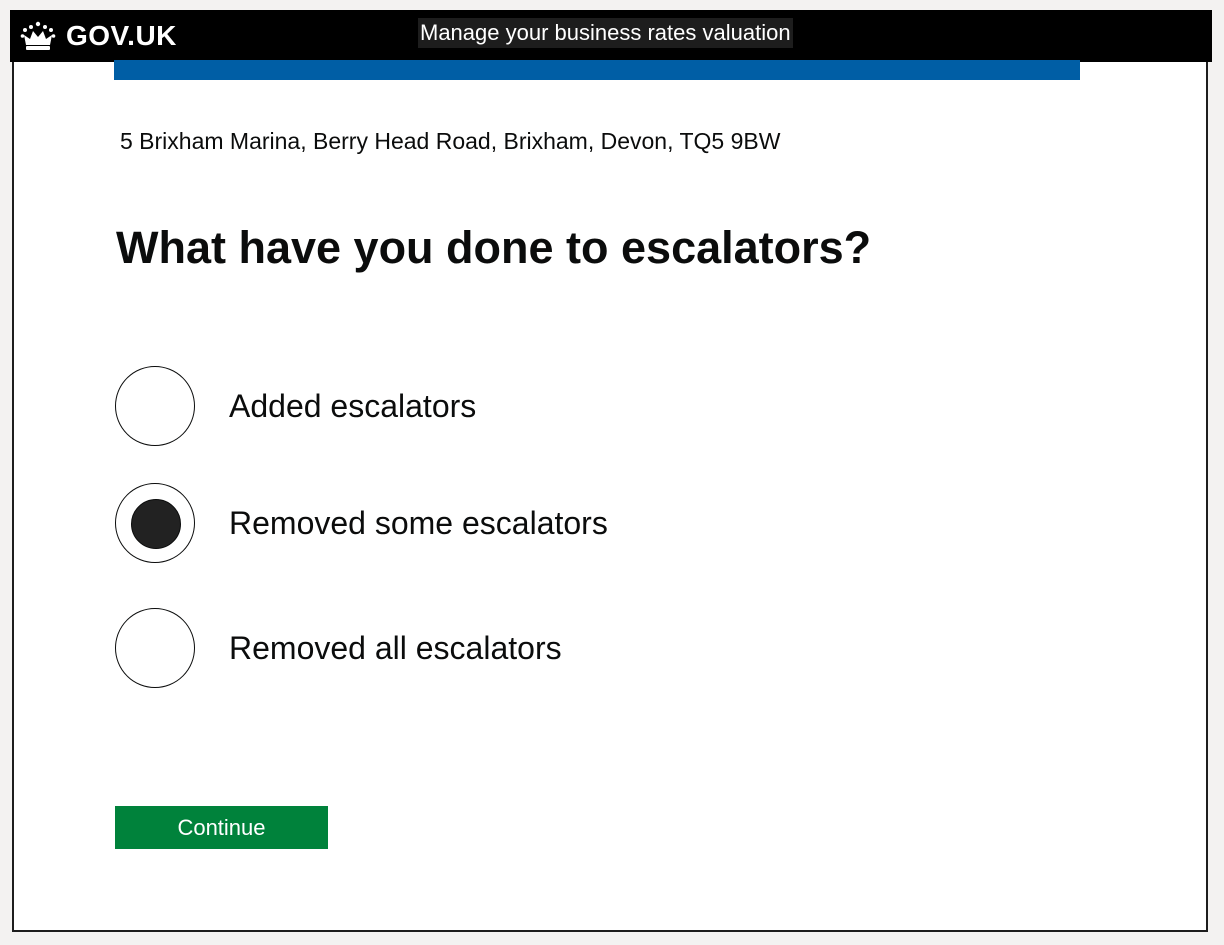  I want to click on radio-selected-dot, so click(156, 524).